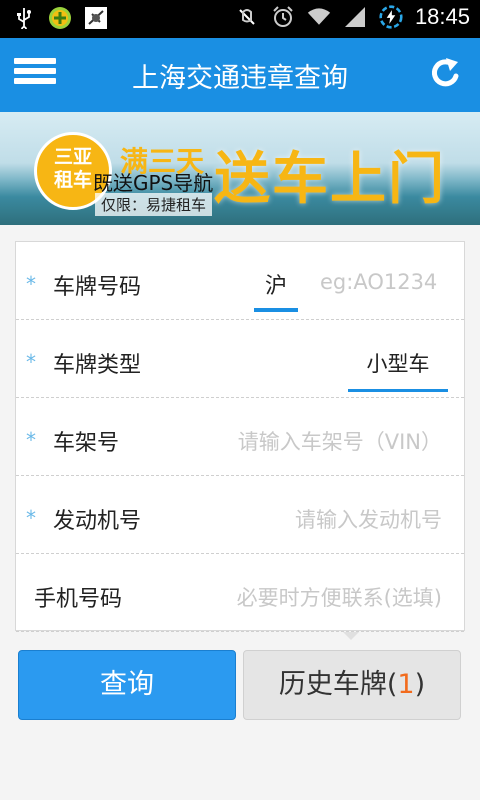 The image size is (480, 800). I want to click on scroll-indicator, so click(351, 636).